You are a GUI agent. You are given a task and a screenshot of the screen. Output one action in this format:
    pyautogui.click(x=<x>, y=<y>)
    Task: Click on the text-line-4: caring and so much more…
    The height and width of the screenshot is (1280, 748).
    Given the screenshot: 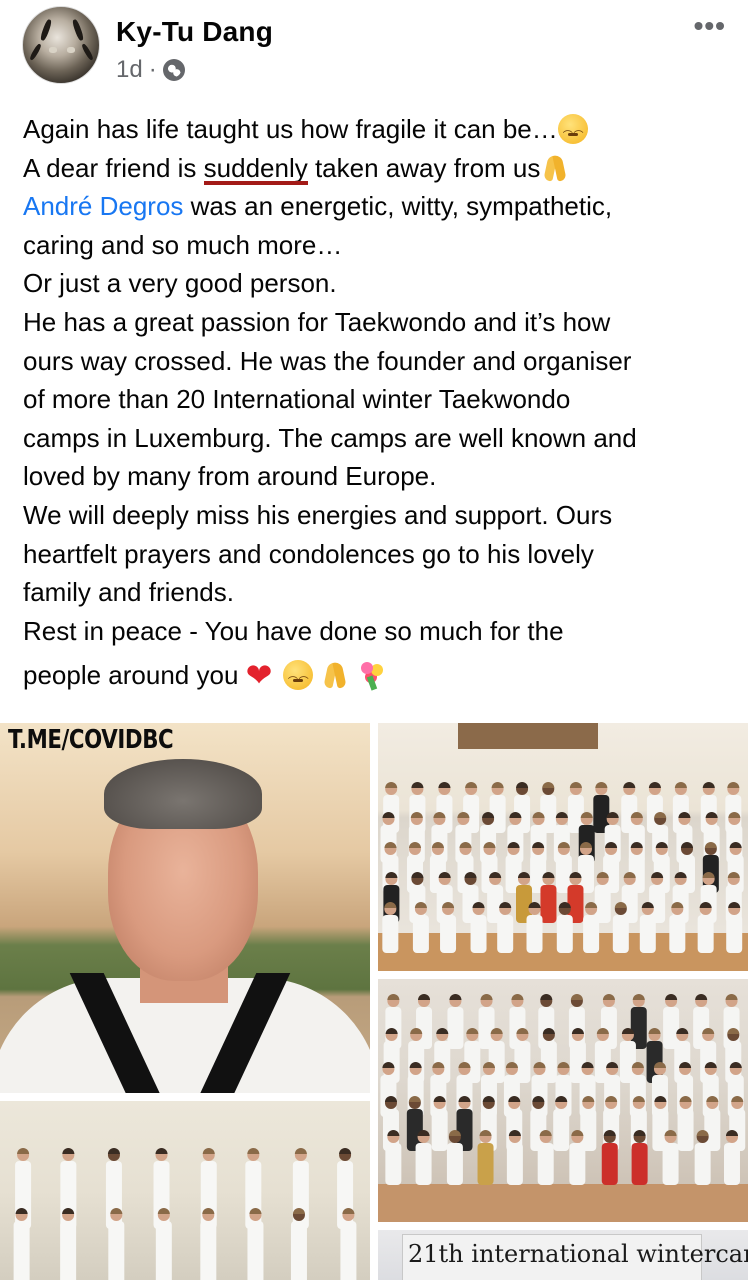 What is the action you would take?
    pyautogui.click(x=183, y=244)
    